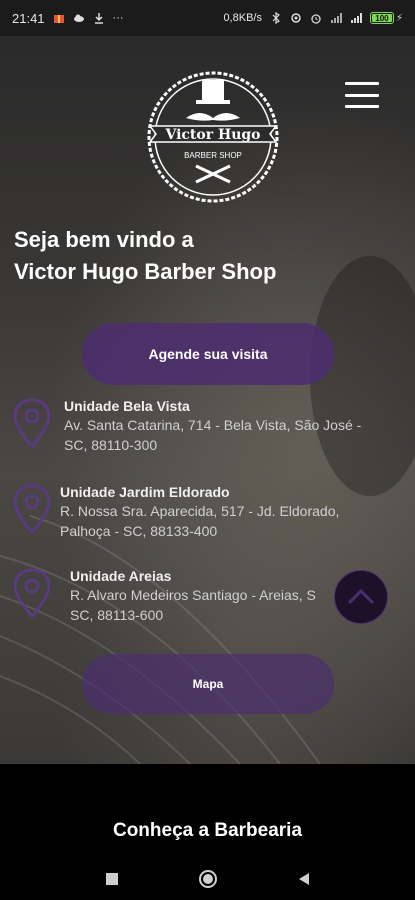 This screenshot has height=900, width=415. Describe the element at coordinates (58, 19) in the screenshot. I see `gift-icon` at that location.